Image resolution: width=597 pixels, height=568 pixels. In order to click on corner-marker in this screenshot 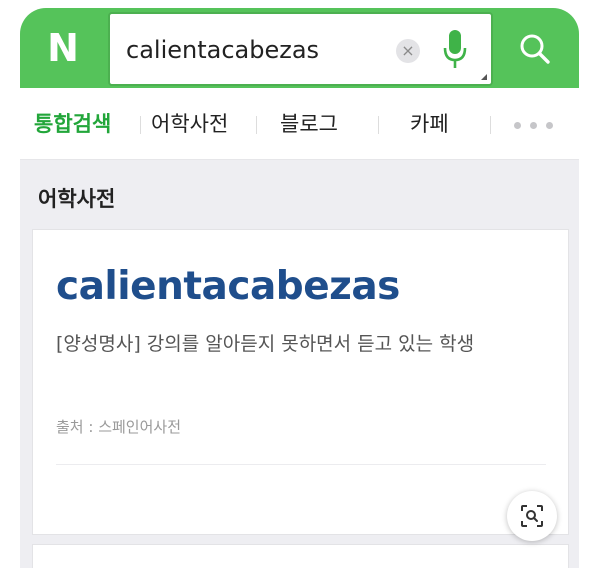, I will do `click(484, 77)`.